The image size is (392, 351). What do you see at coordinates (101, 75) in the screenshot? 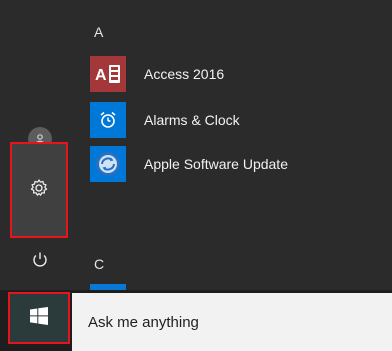
I see `svg-text: A` at bounding box center [101, 75].